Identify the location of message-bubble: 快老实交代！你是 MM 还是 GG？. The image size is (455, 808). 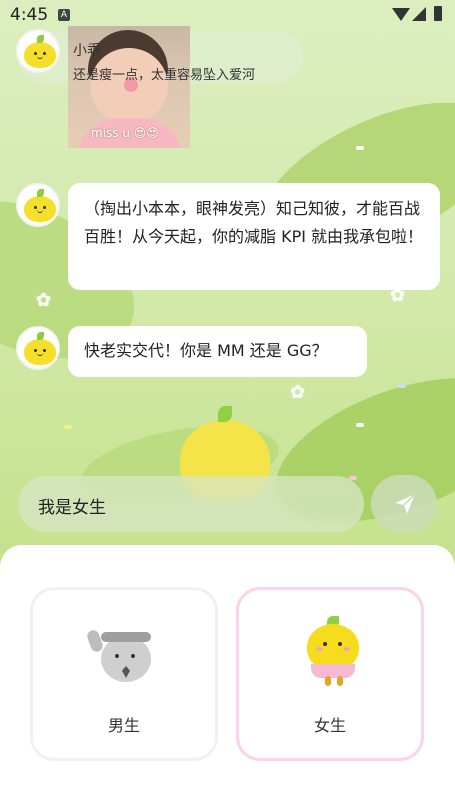
(217, 351).